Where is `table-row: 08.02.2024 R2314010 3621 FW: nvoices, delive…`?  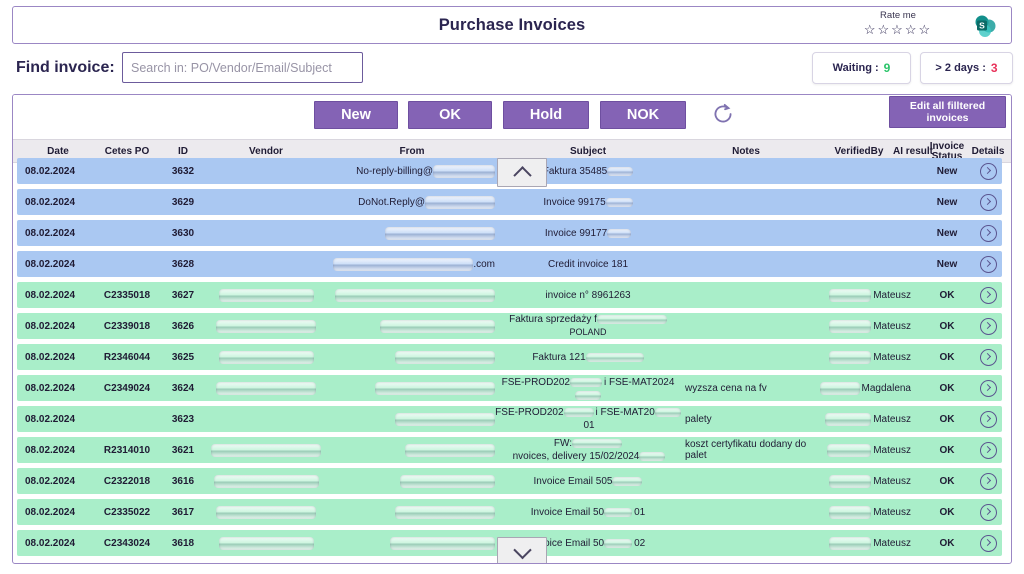 table-row: 08.02.2024 R2314010 3621 FW: nvoices, delive… is located at coordinates (509, 450).